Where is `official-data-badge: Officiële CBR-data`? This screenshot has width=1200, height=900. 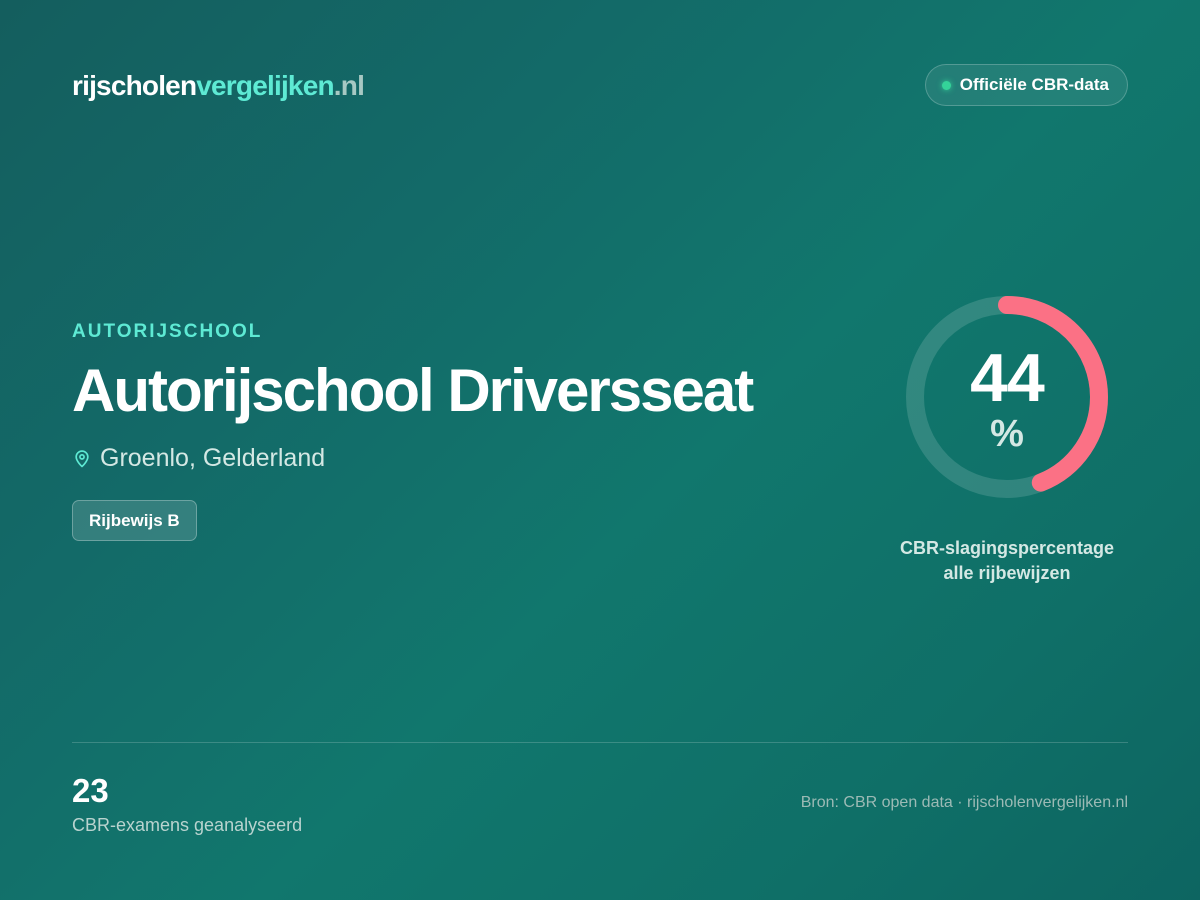 official-data-badge: Officiële CBR-data is located at coordinates (1026, 85).